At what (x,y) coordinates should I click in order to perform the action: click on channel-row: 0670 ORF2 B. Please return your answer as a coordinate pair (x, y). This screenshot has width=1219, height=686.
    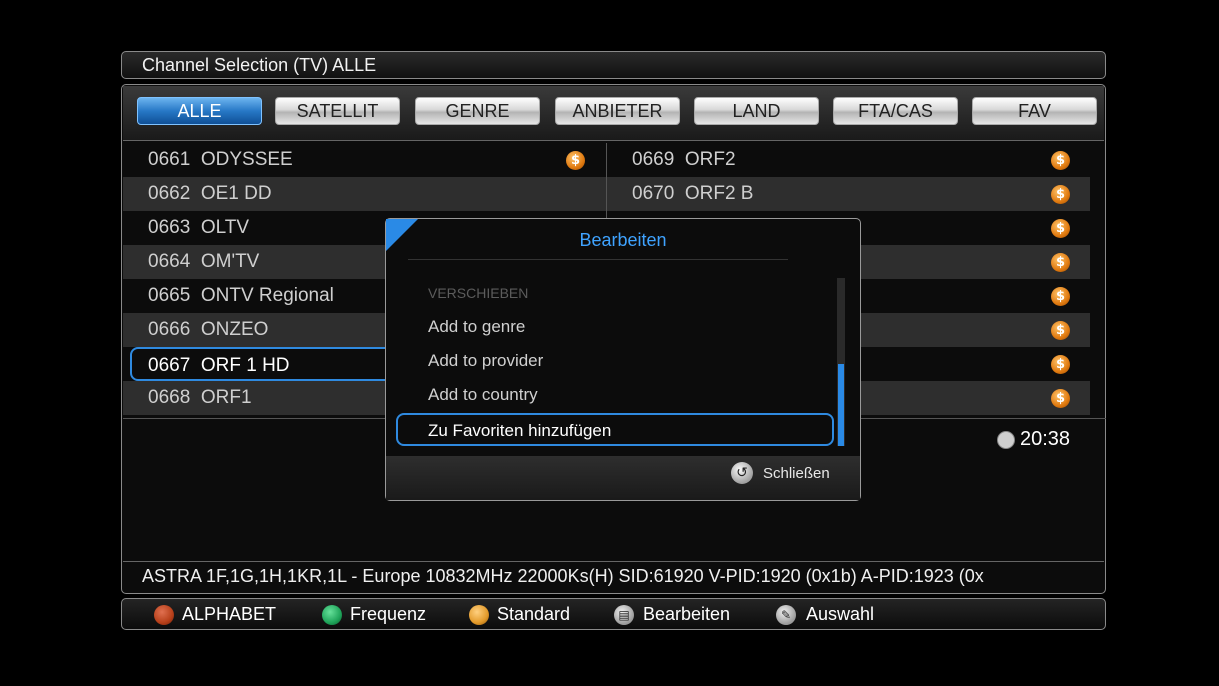
    Looking at the image, I should click on (848, 194).